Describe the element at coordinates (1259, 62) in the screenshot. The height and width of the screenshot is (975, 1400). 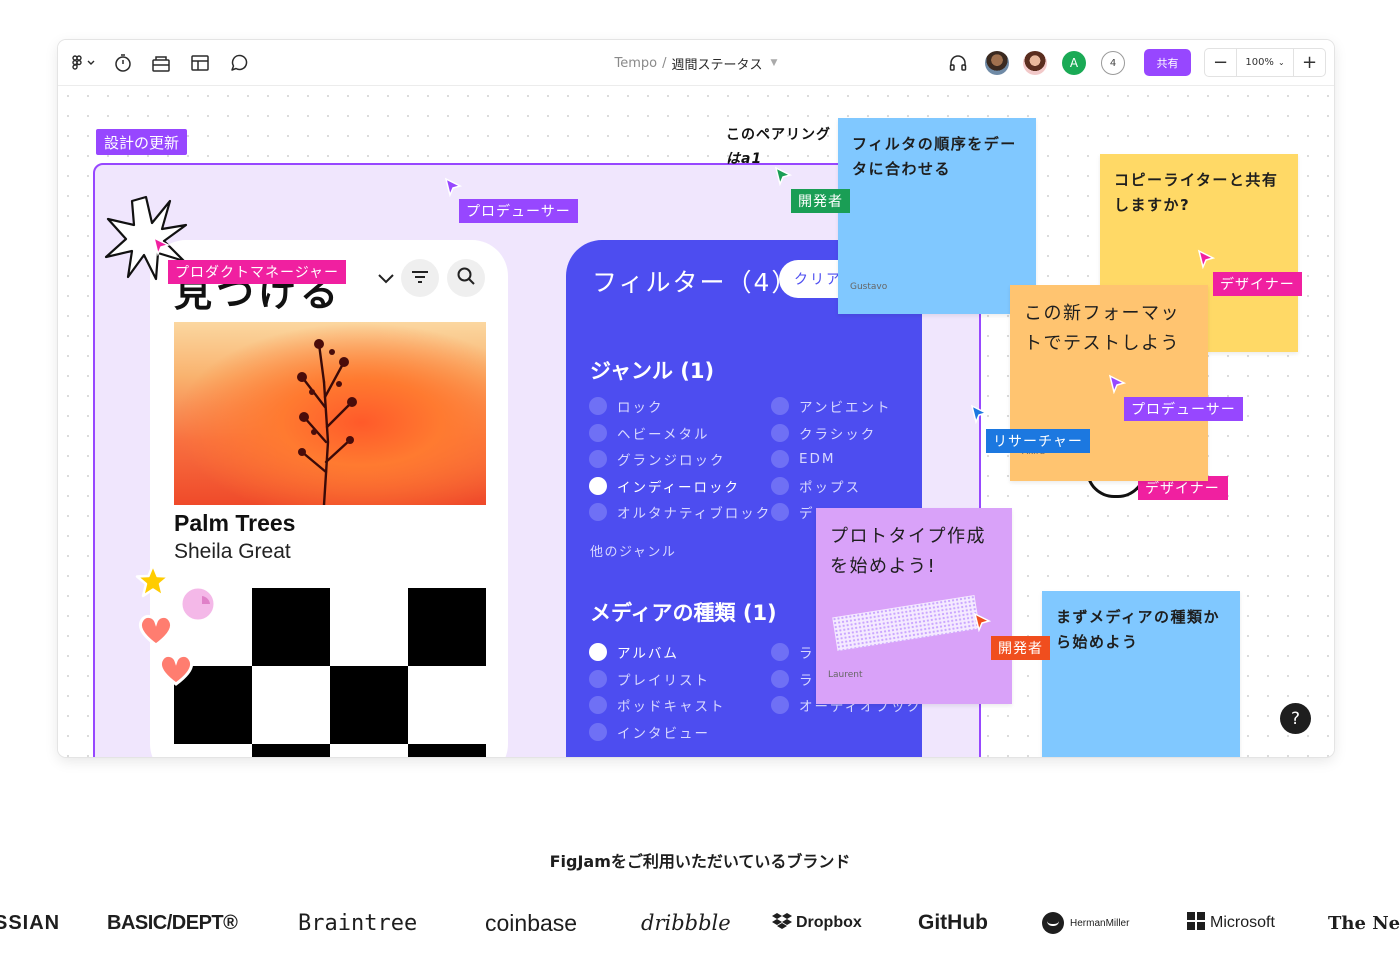
I see `zoom-level-value: 100%` at that location.